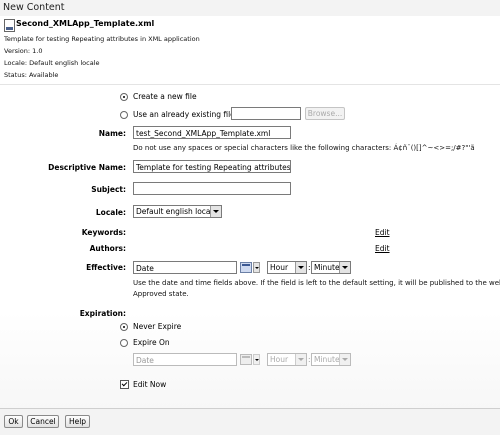 The height and width of the screenshot is (435, 500). I want to click on window-titlebar: New Content, so click(250, 8).